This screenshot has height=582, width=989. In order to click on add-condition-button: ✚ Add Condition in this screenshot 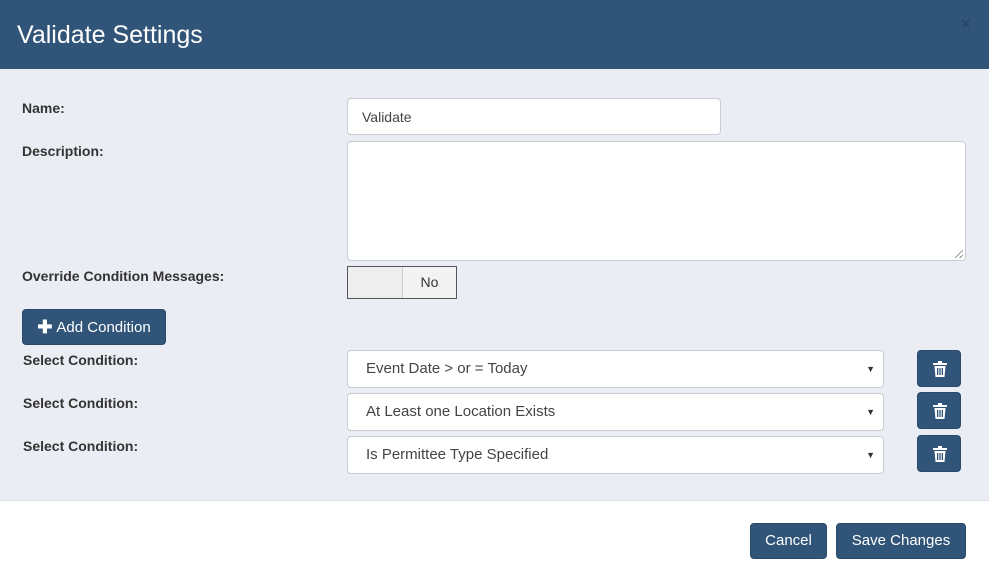, I will do `click(94, 327)`.